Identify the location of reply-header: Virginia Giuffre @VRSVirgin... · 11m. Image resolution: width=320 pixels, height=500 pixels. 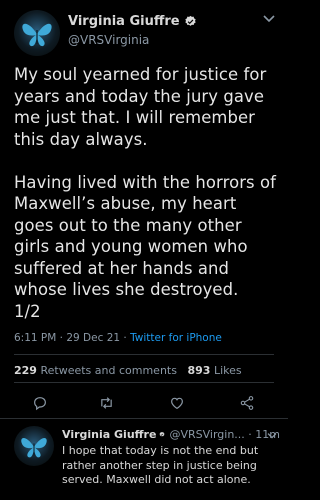
(171, 434).